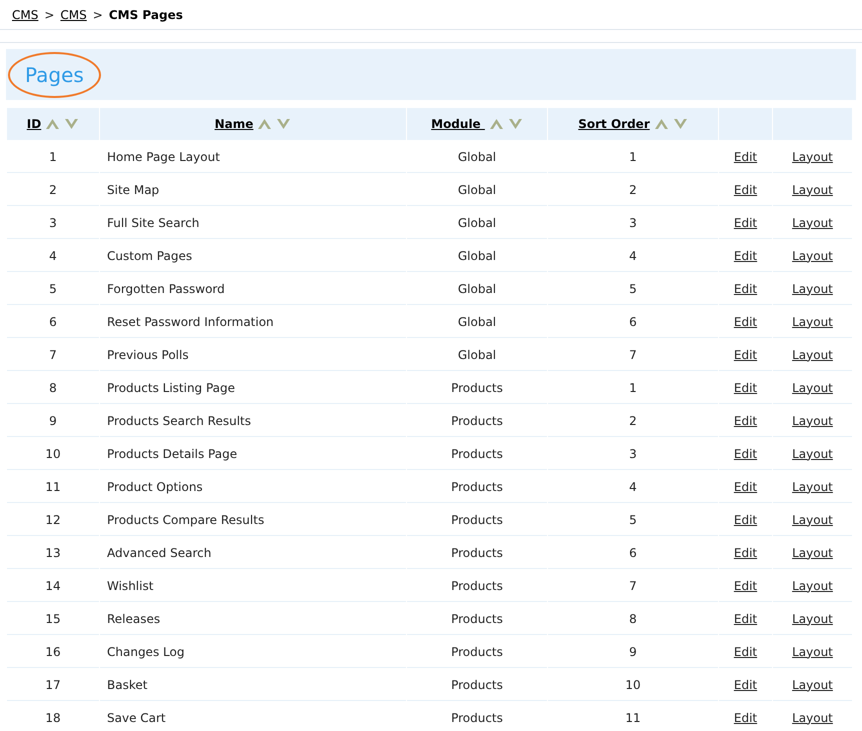 This screenshot has width=862, height=731. I want to click on table-cell: 11, so click(53, 487).